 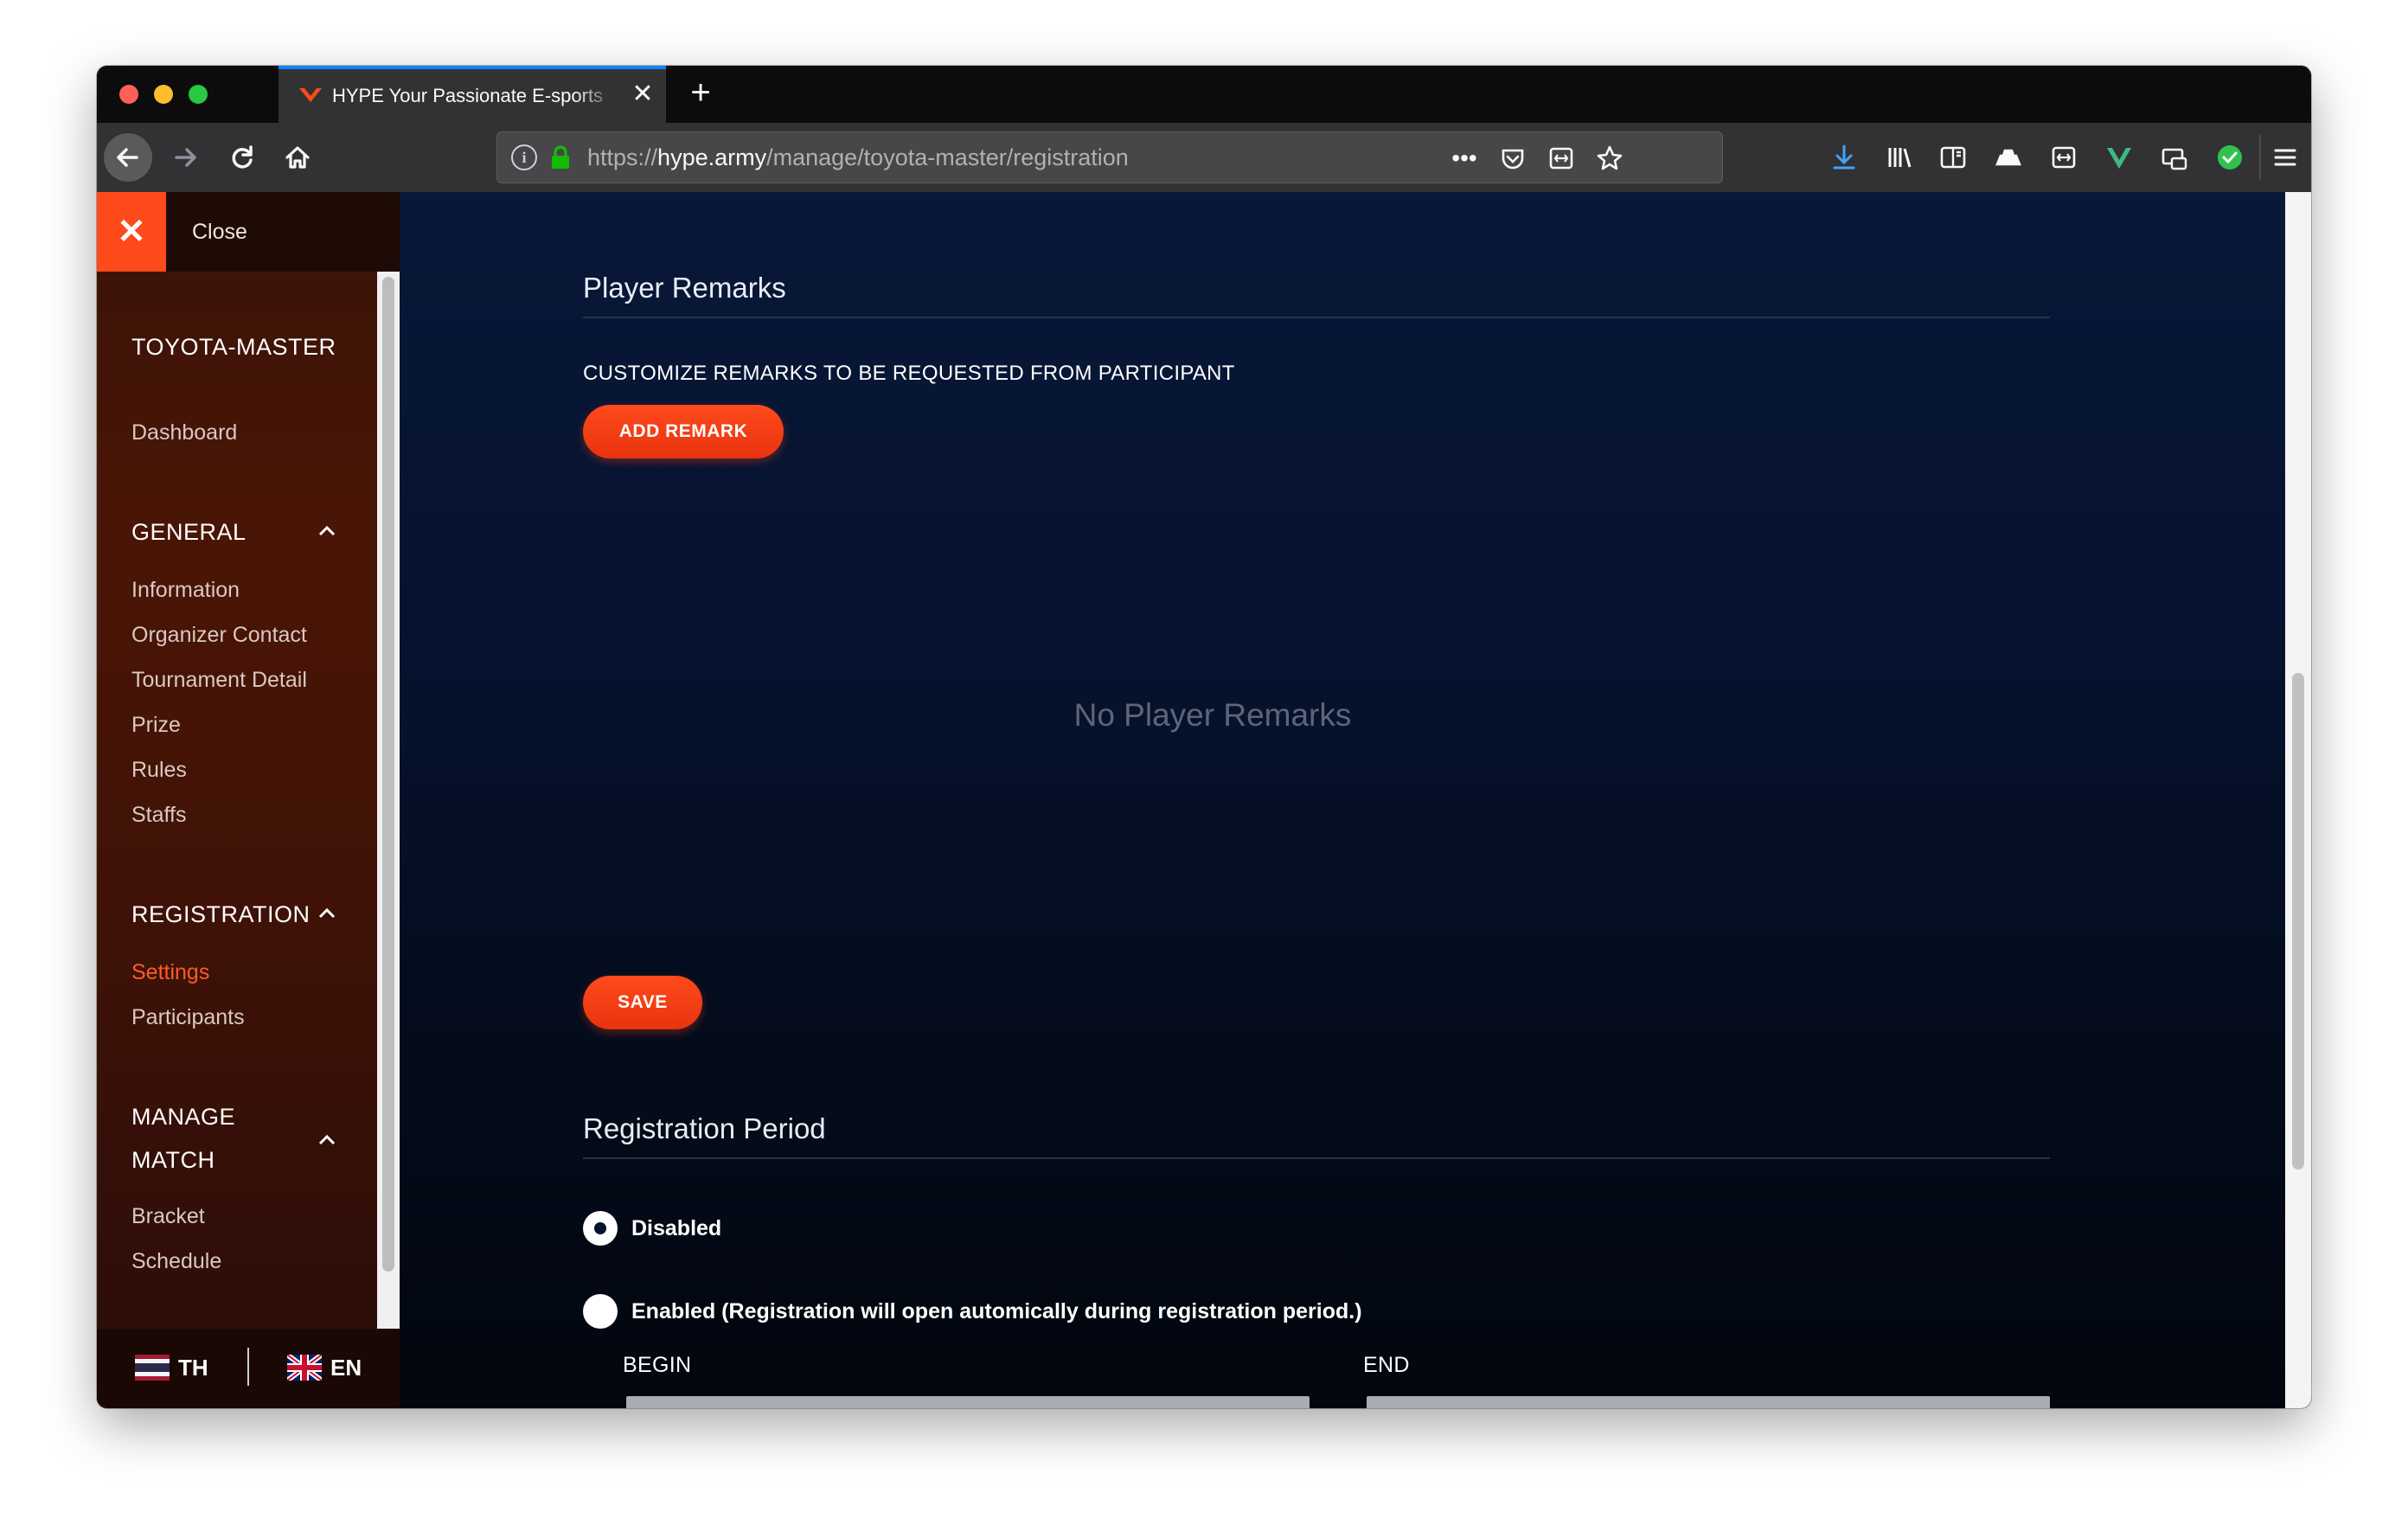 I want to click on url-host: hype.army, so click(x=712, y=157).